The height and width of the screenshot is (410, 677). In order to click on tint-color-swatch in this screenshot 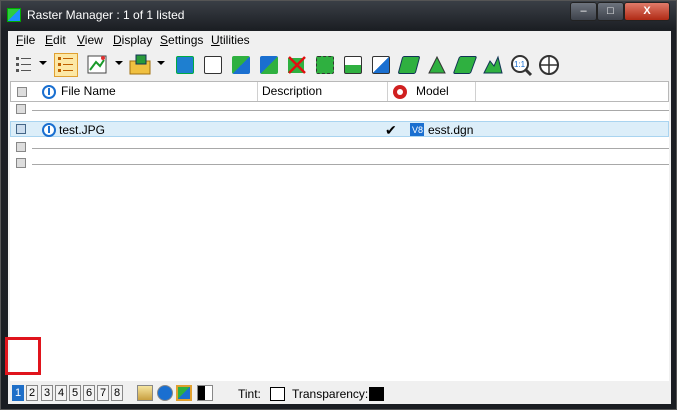, I will do `click(277, 394)`.